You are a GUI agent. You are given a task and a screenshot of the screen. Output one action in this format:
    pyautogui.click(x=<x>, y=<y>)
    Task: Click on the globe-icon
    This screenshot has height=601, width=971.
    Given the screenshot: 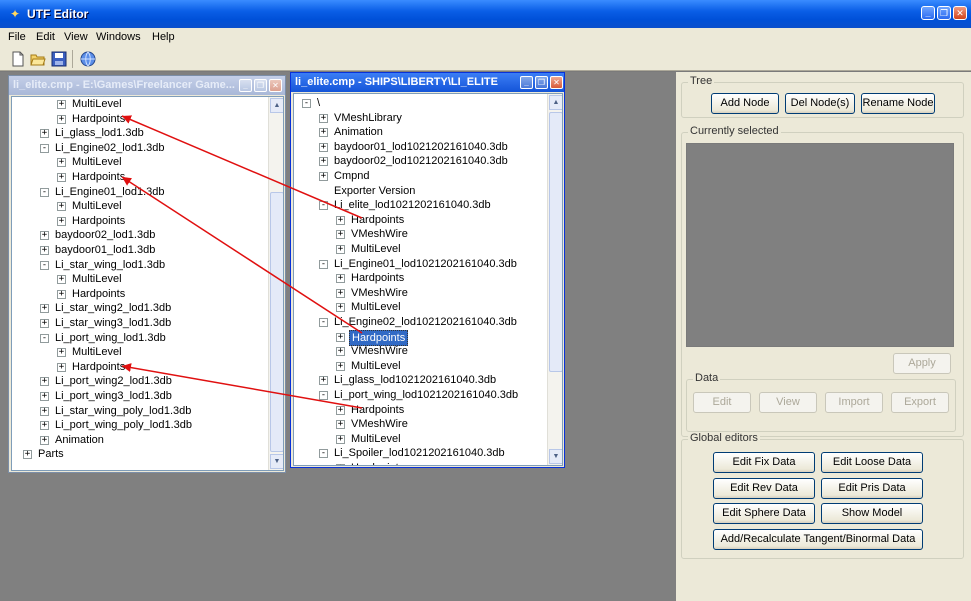 What is the action you would take?
    pyautogui.click(x=88, y=59)
    